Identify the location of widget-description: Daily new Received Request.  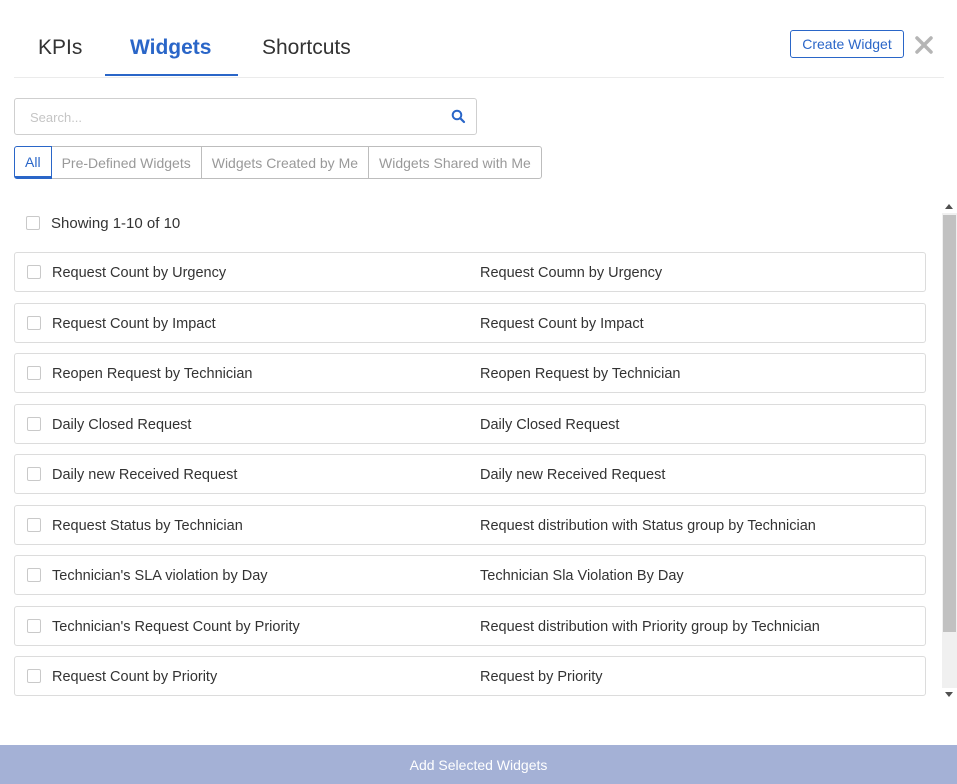
(573, 475).